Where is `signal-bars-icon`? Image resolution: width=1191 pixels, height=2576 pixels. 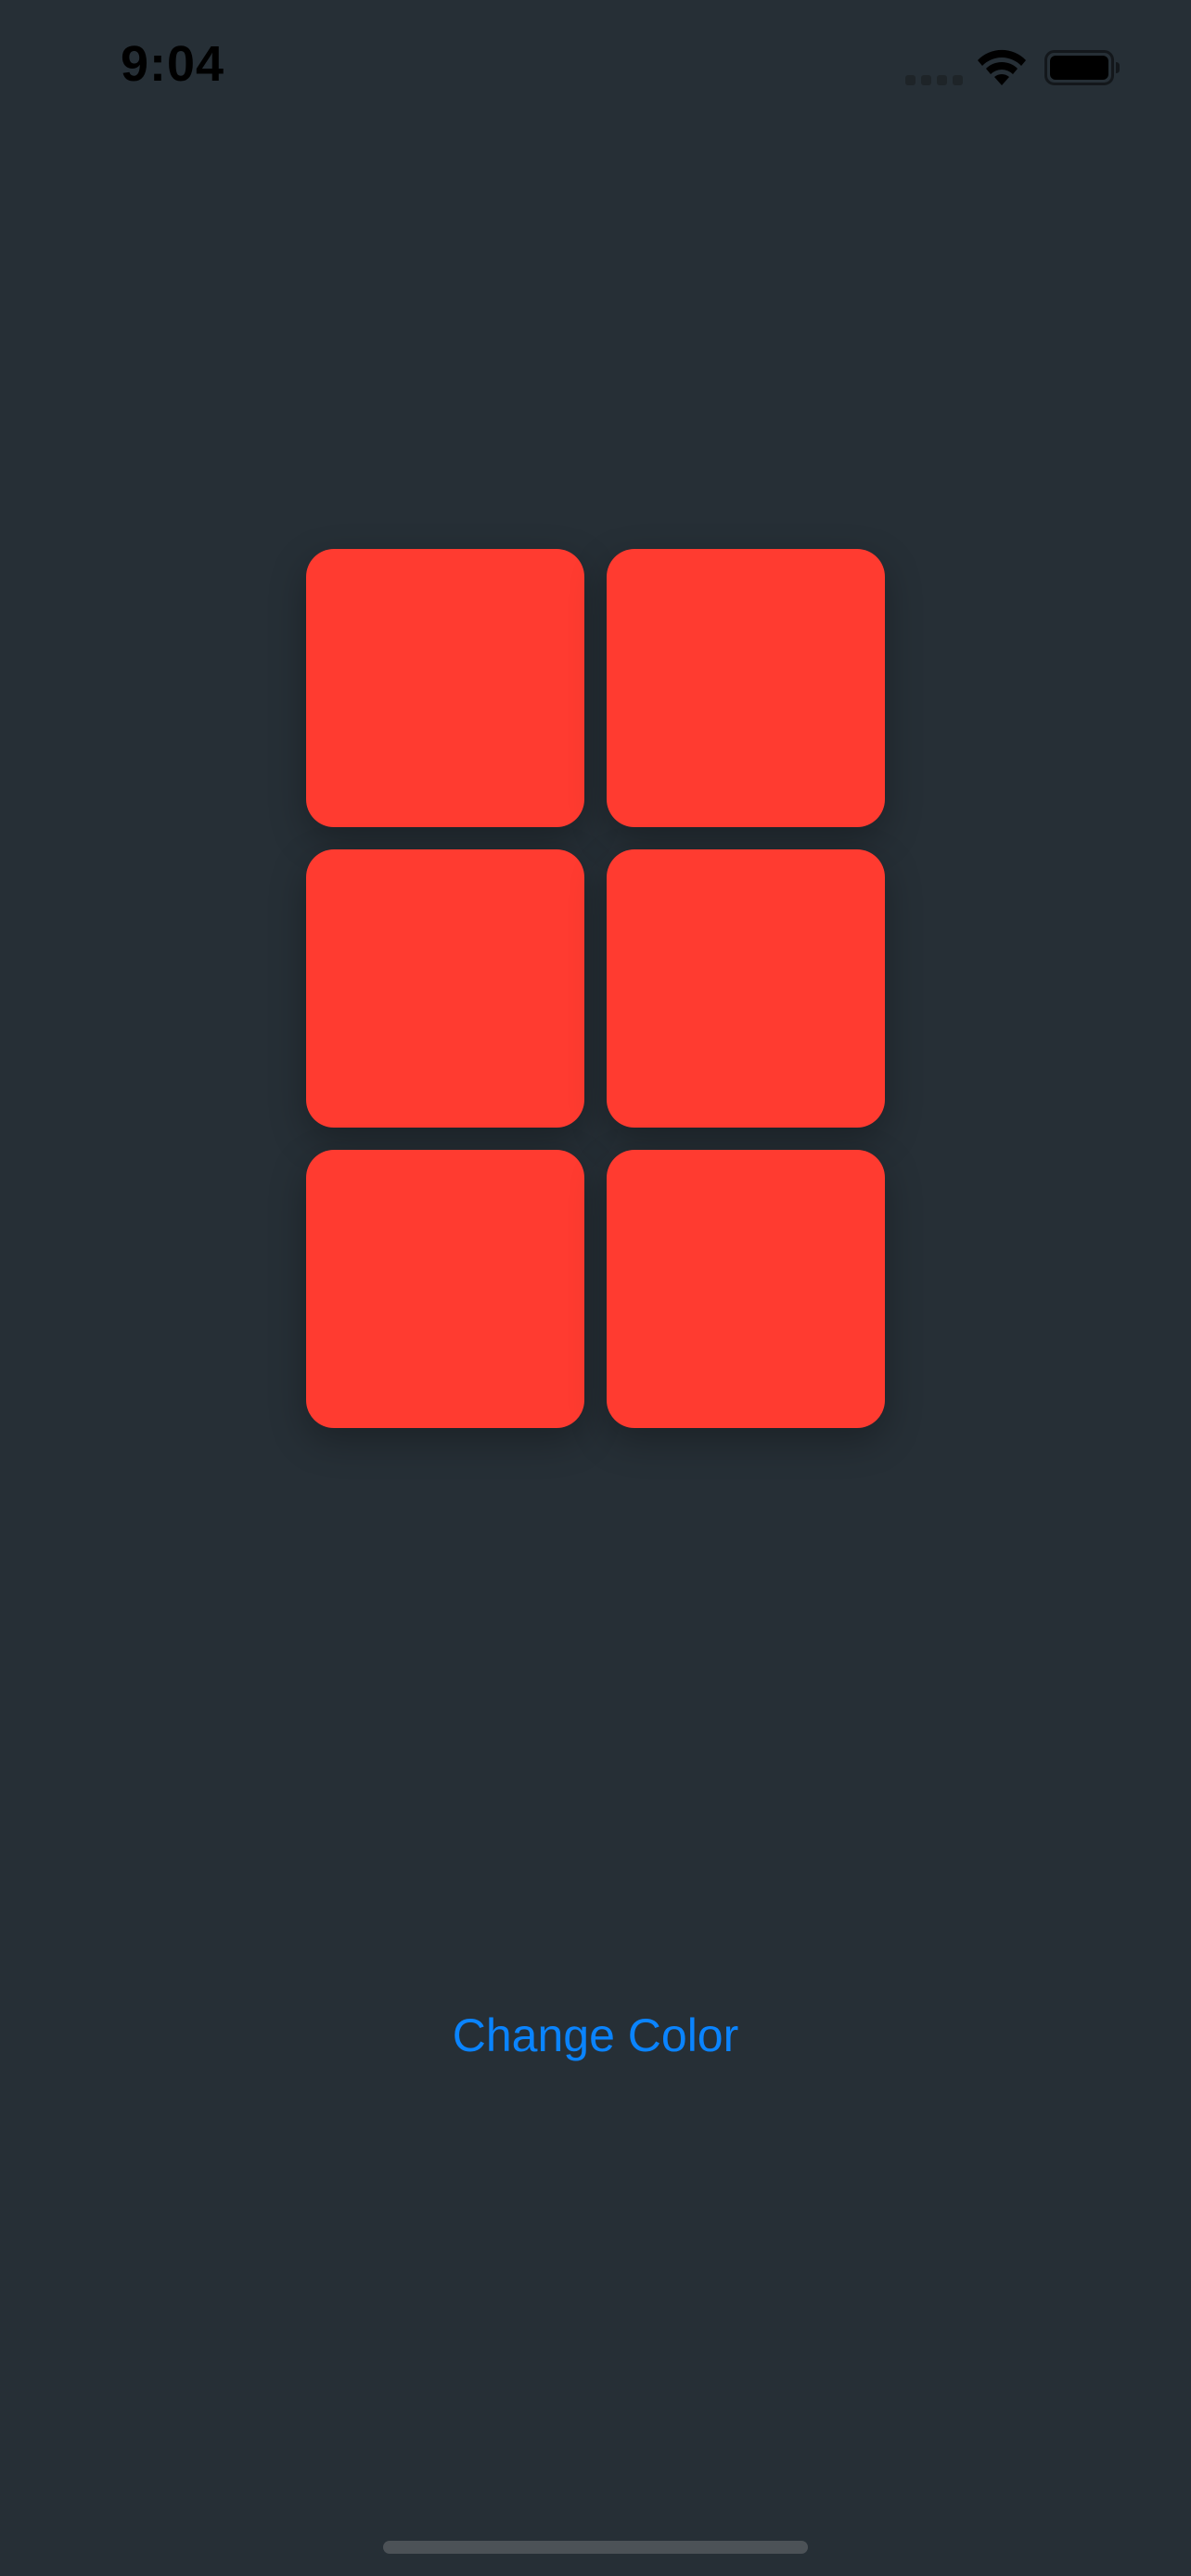 signal-bars-icon is located at coordinates (934, 79).